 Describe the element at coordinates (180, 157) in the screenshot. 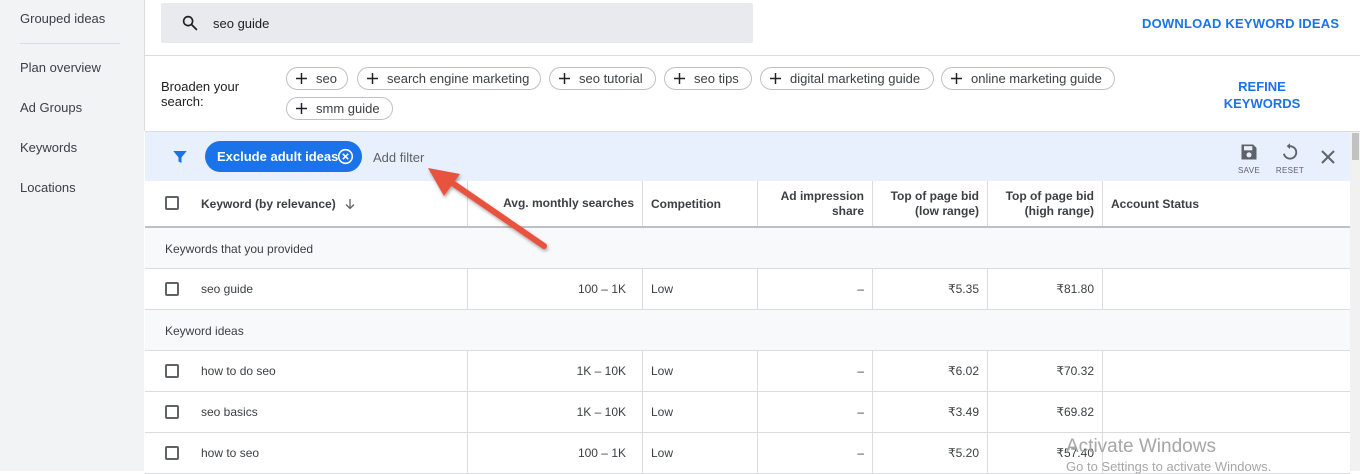

I see `filter-icon` at that location.